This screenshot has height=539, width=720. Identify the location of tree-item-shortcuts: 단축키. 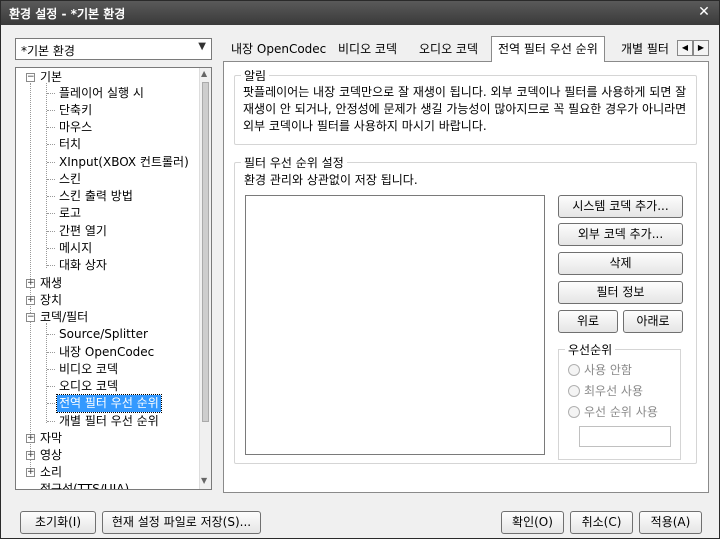
(75, 110).